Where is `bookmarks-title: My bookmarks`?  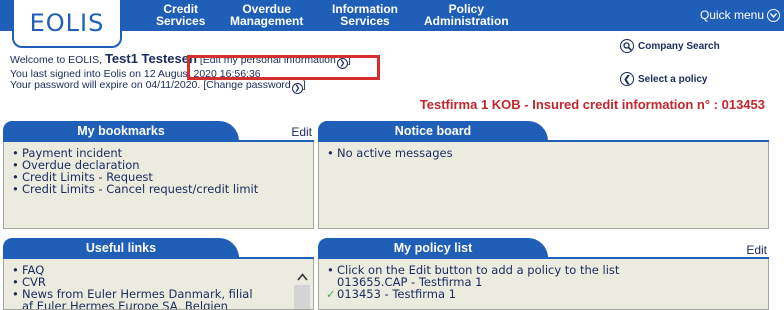
bookmarks-title: My bookmarks is located at coordinates (121, 131).